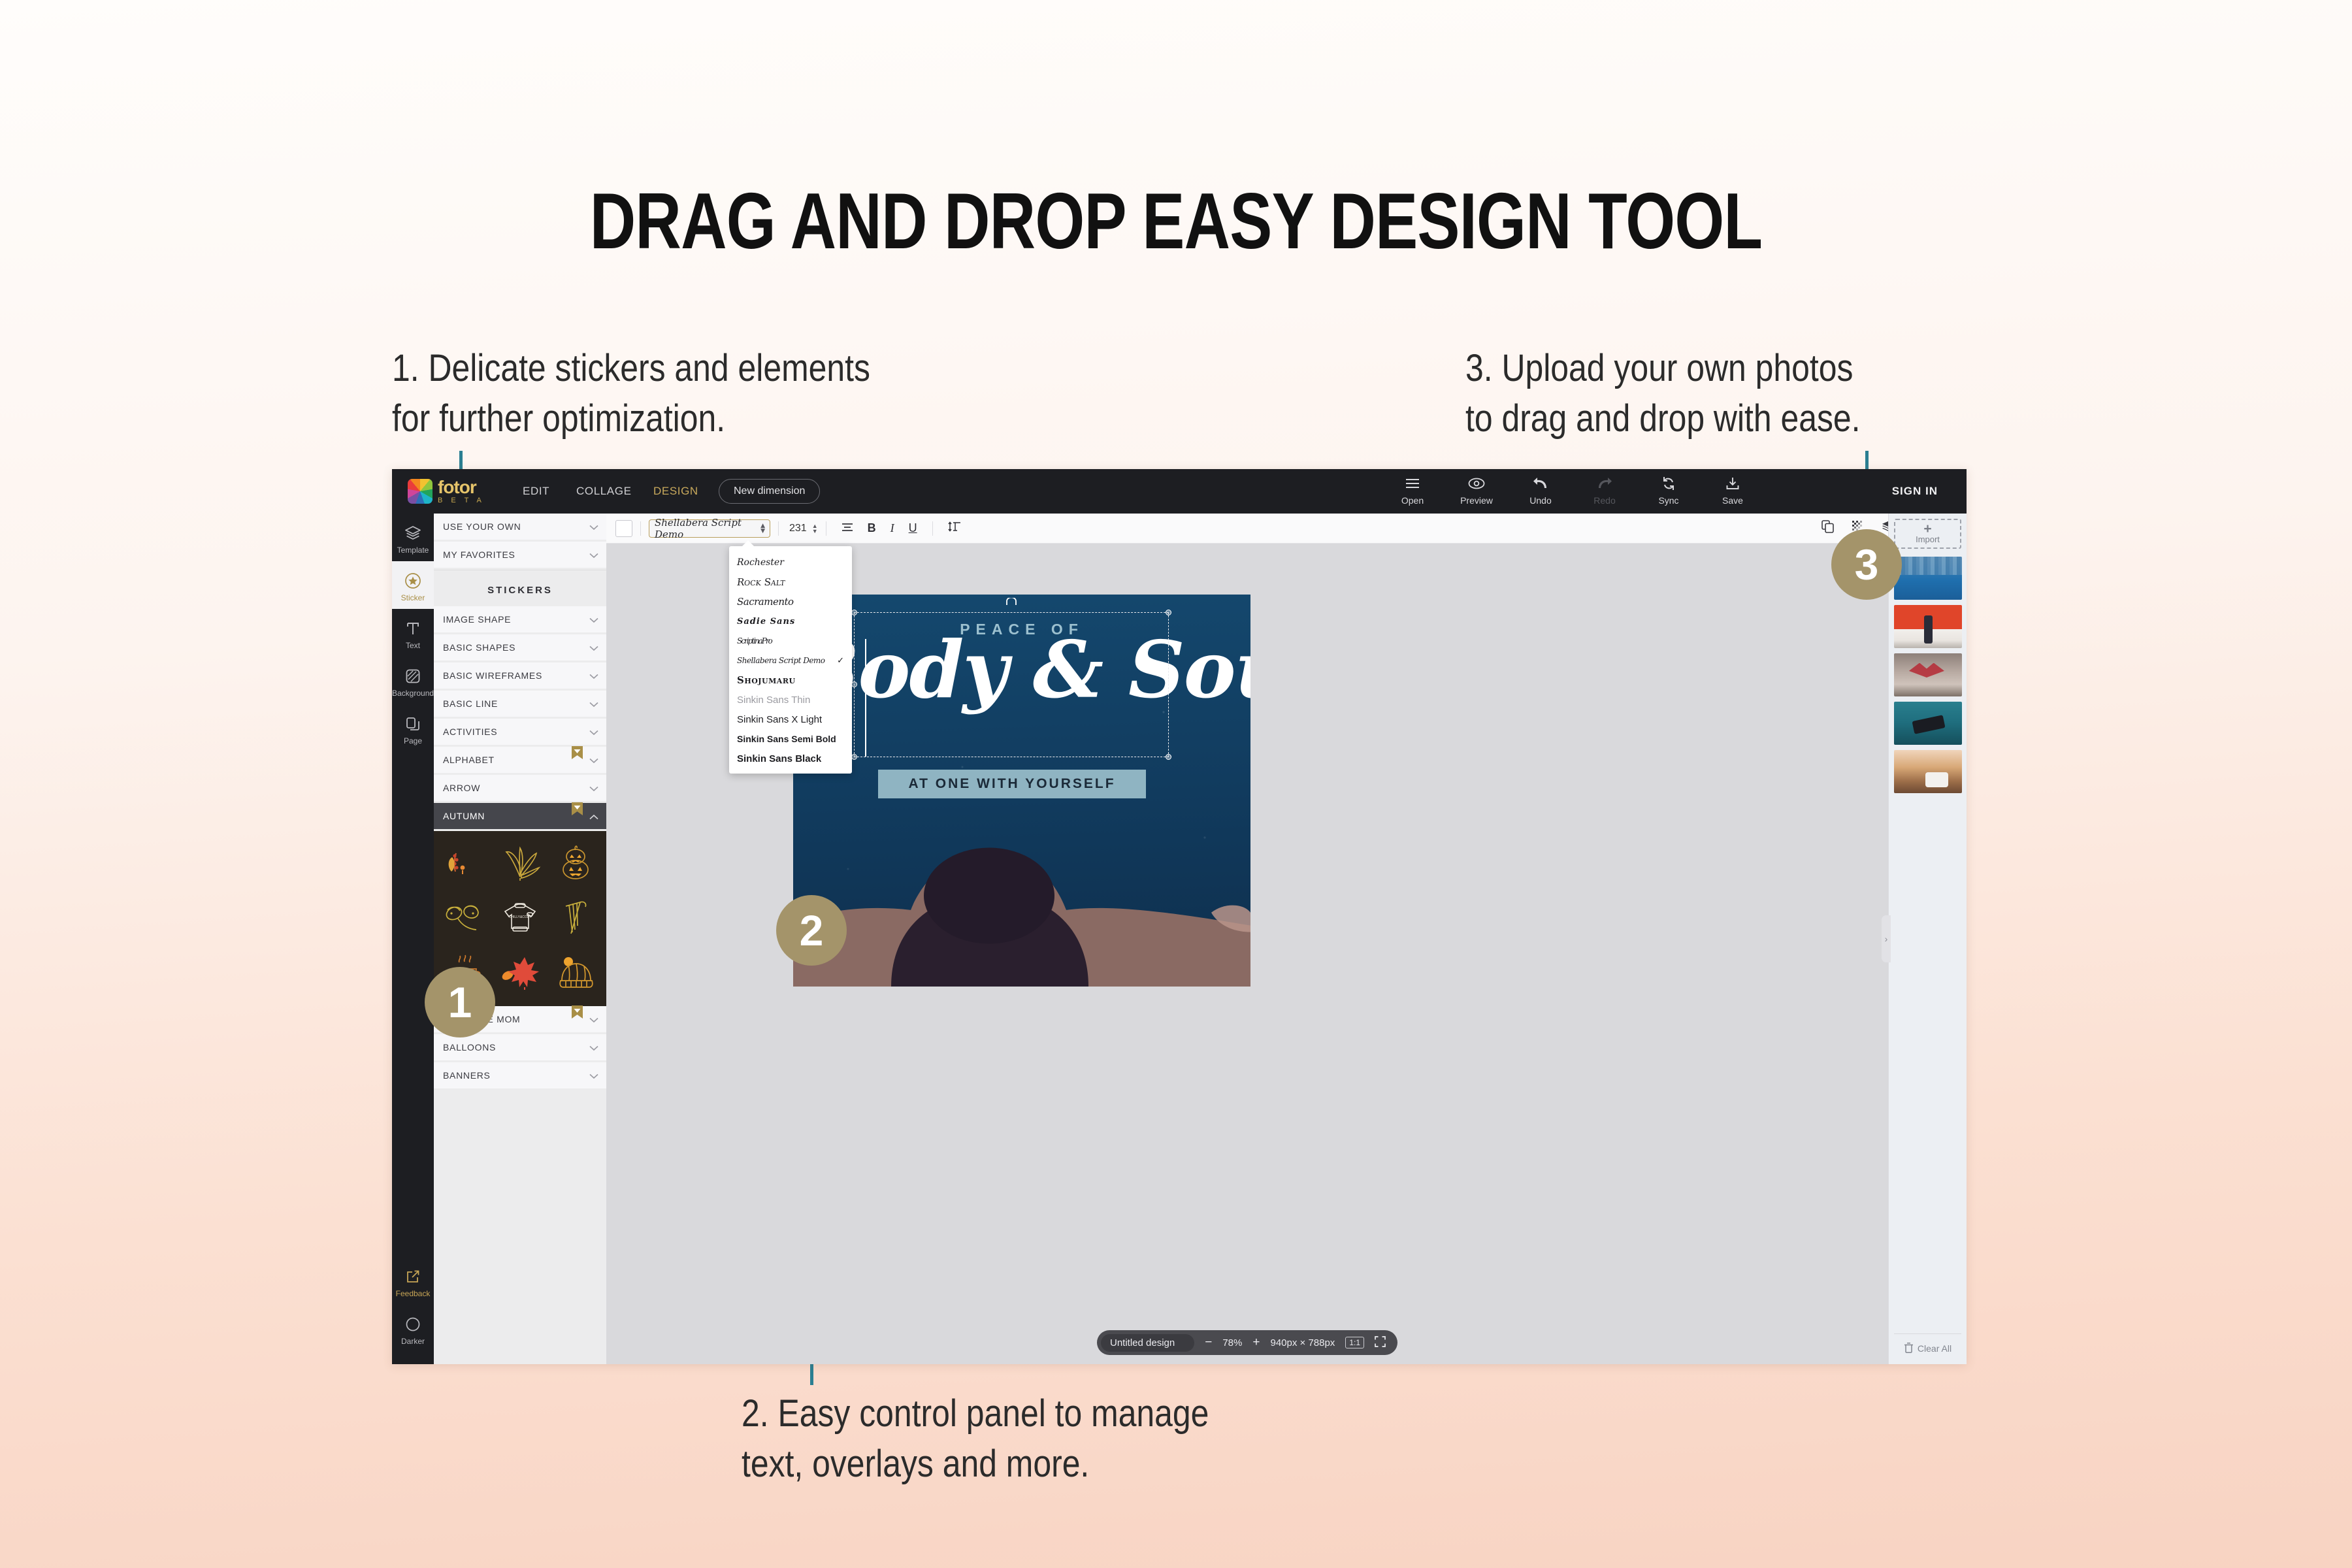  What do you see at coordinates (413, 1324) in the screenshot?
I see `moon-contrast-icon` at bounding box center [413, 1324].